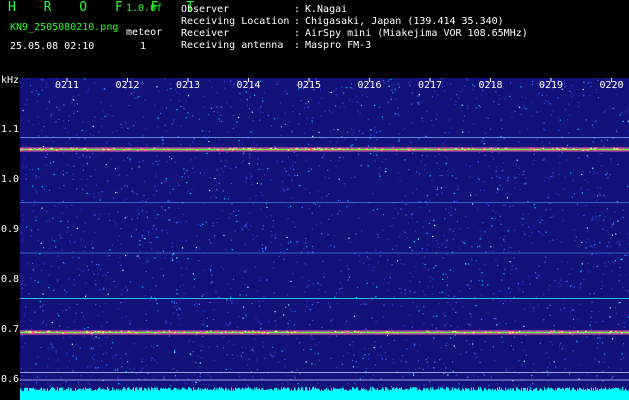  I want to click on x-tick-label: 0217, so click(430, 85).